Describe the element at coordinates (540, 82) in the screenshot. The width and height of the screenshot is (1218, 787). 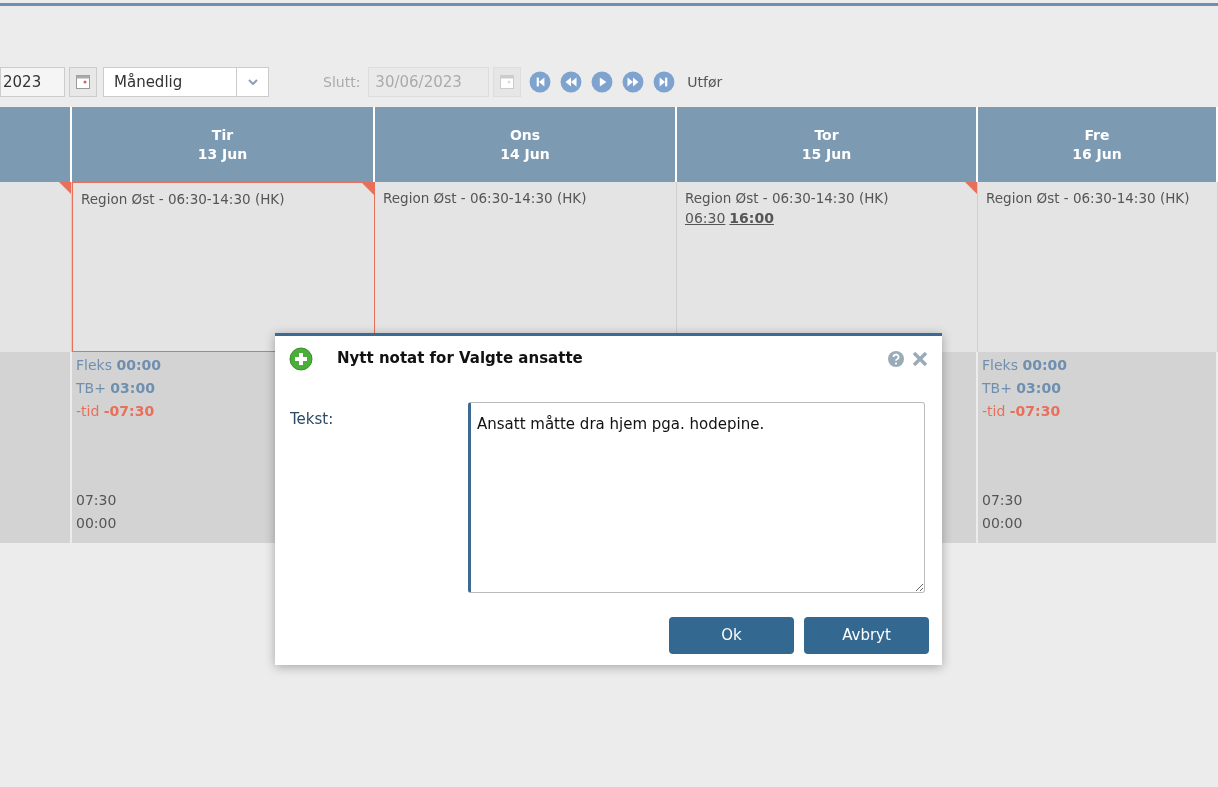
I see `skip-back-icon` at that location.